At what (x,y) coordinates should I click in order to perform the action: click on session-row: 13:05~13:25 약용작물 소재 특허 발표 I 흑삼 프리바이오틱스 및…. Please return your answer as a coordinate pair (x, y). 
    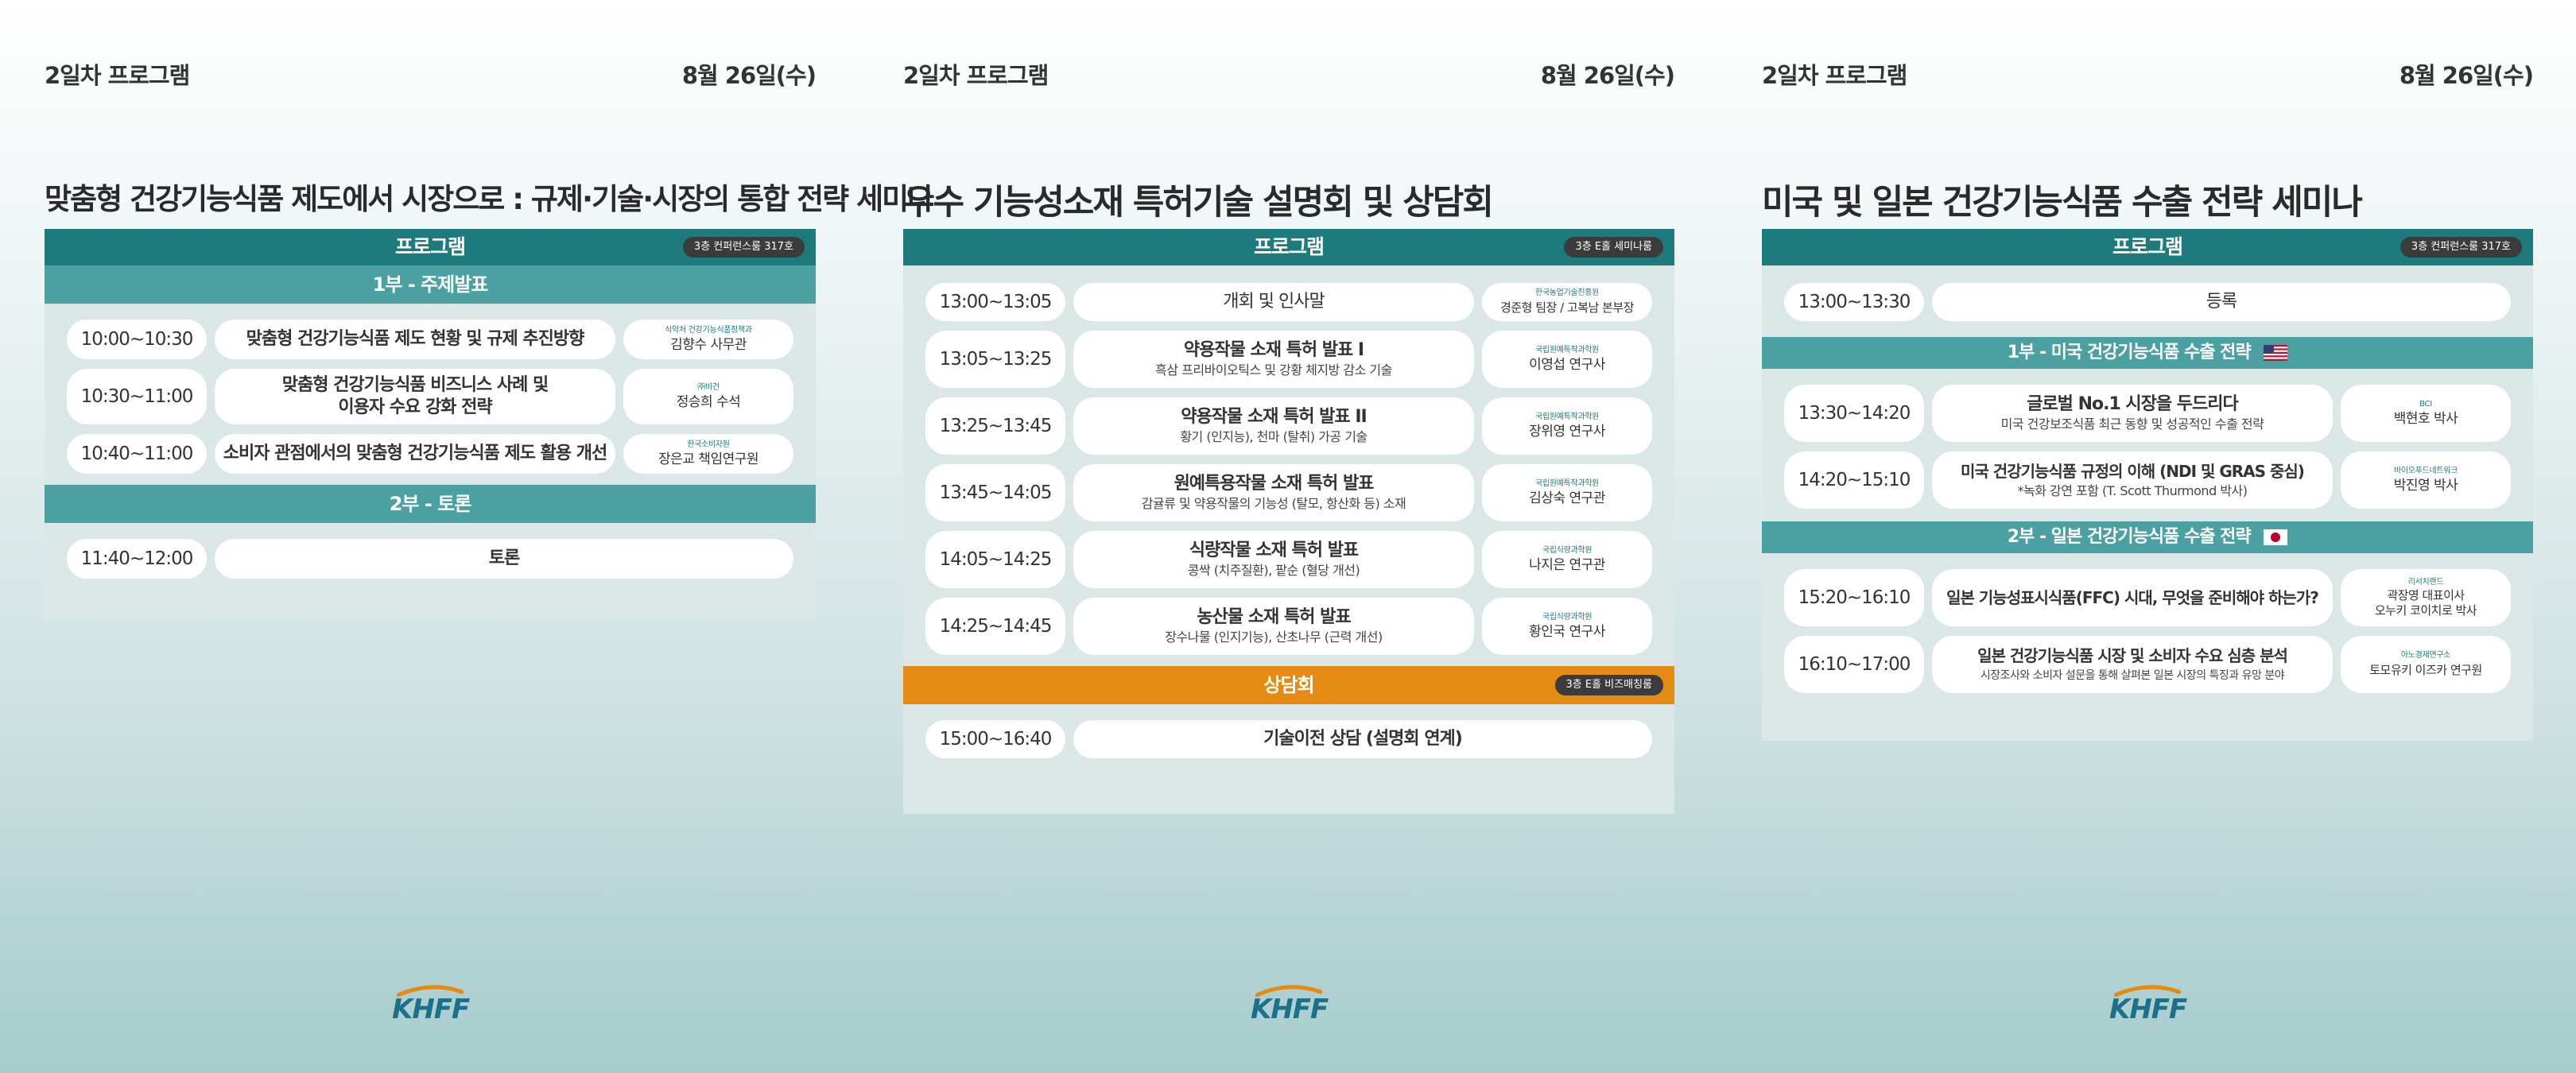
    Looking at the image, I should click on (1289, 359).